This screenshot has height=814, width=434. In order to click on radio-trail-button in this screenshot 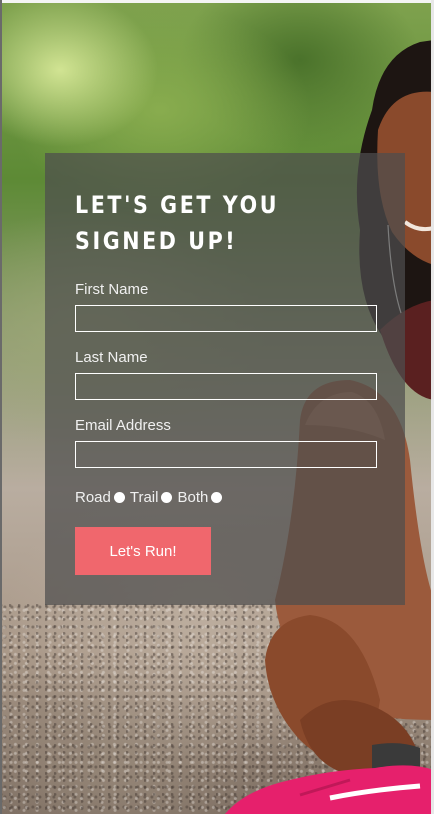, I will do `click(167, 497)`.